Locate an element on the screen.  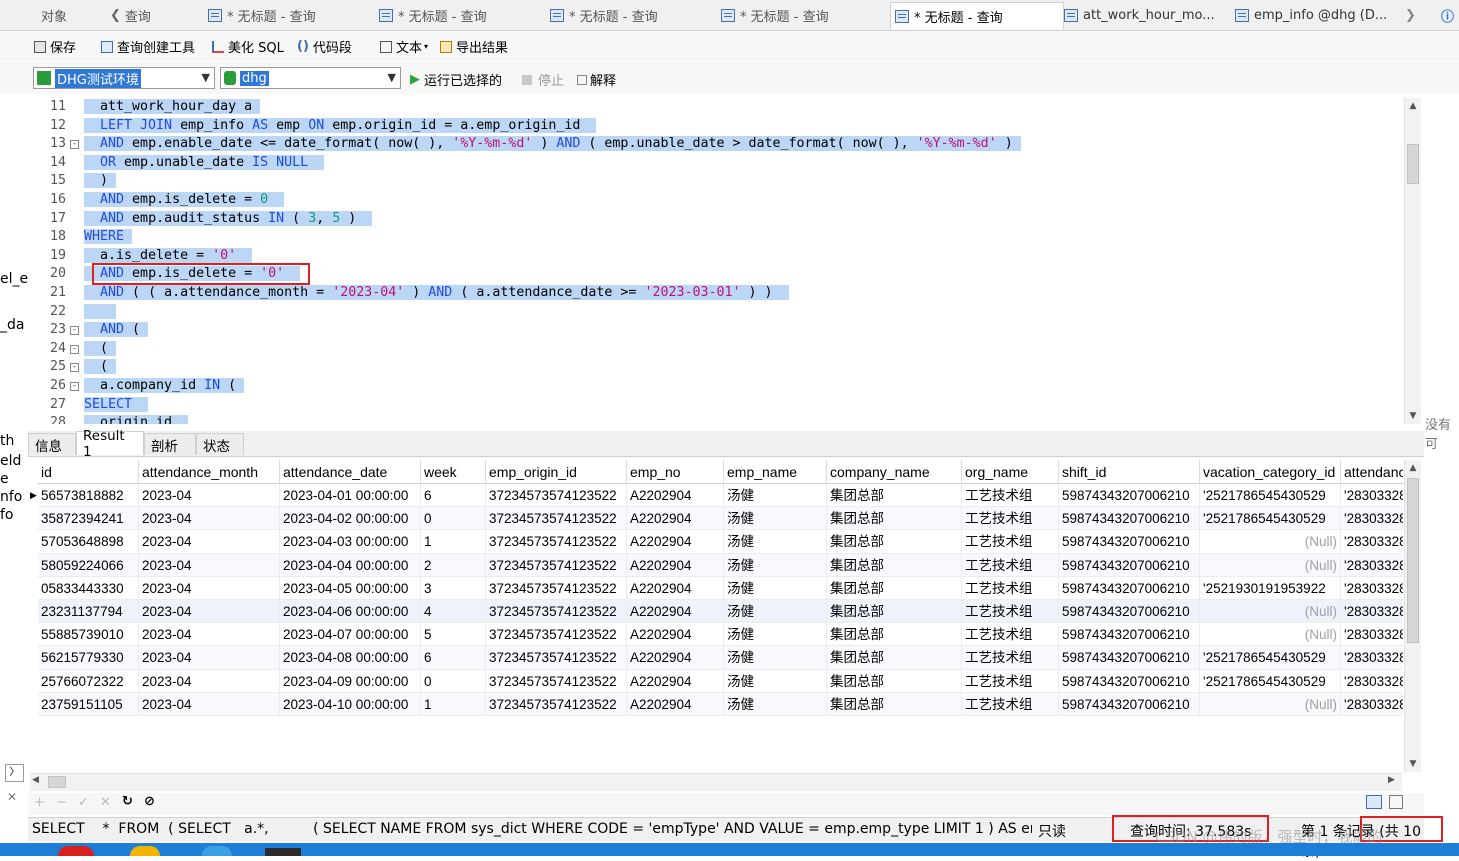
tab-query-3: * 无标题 - 查询 is located at coordinates (461, 15).